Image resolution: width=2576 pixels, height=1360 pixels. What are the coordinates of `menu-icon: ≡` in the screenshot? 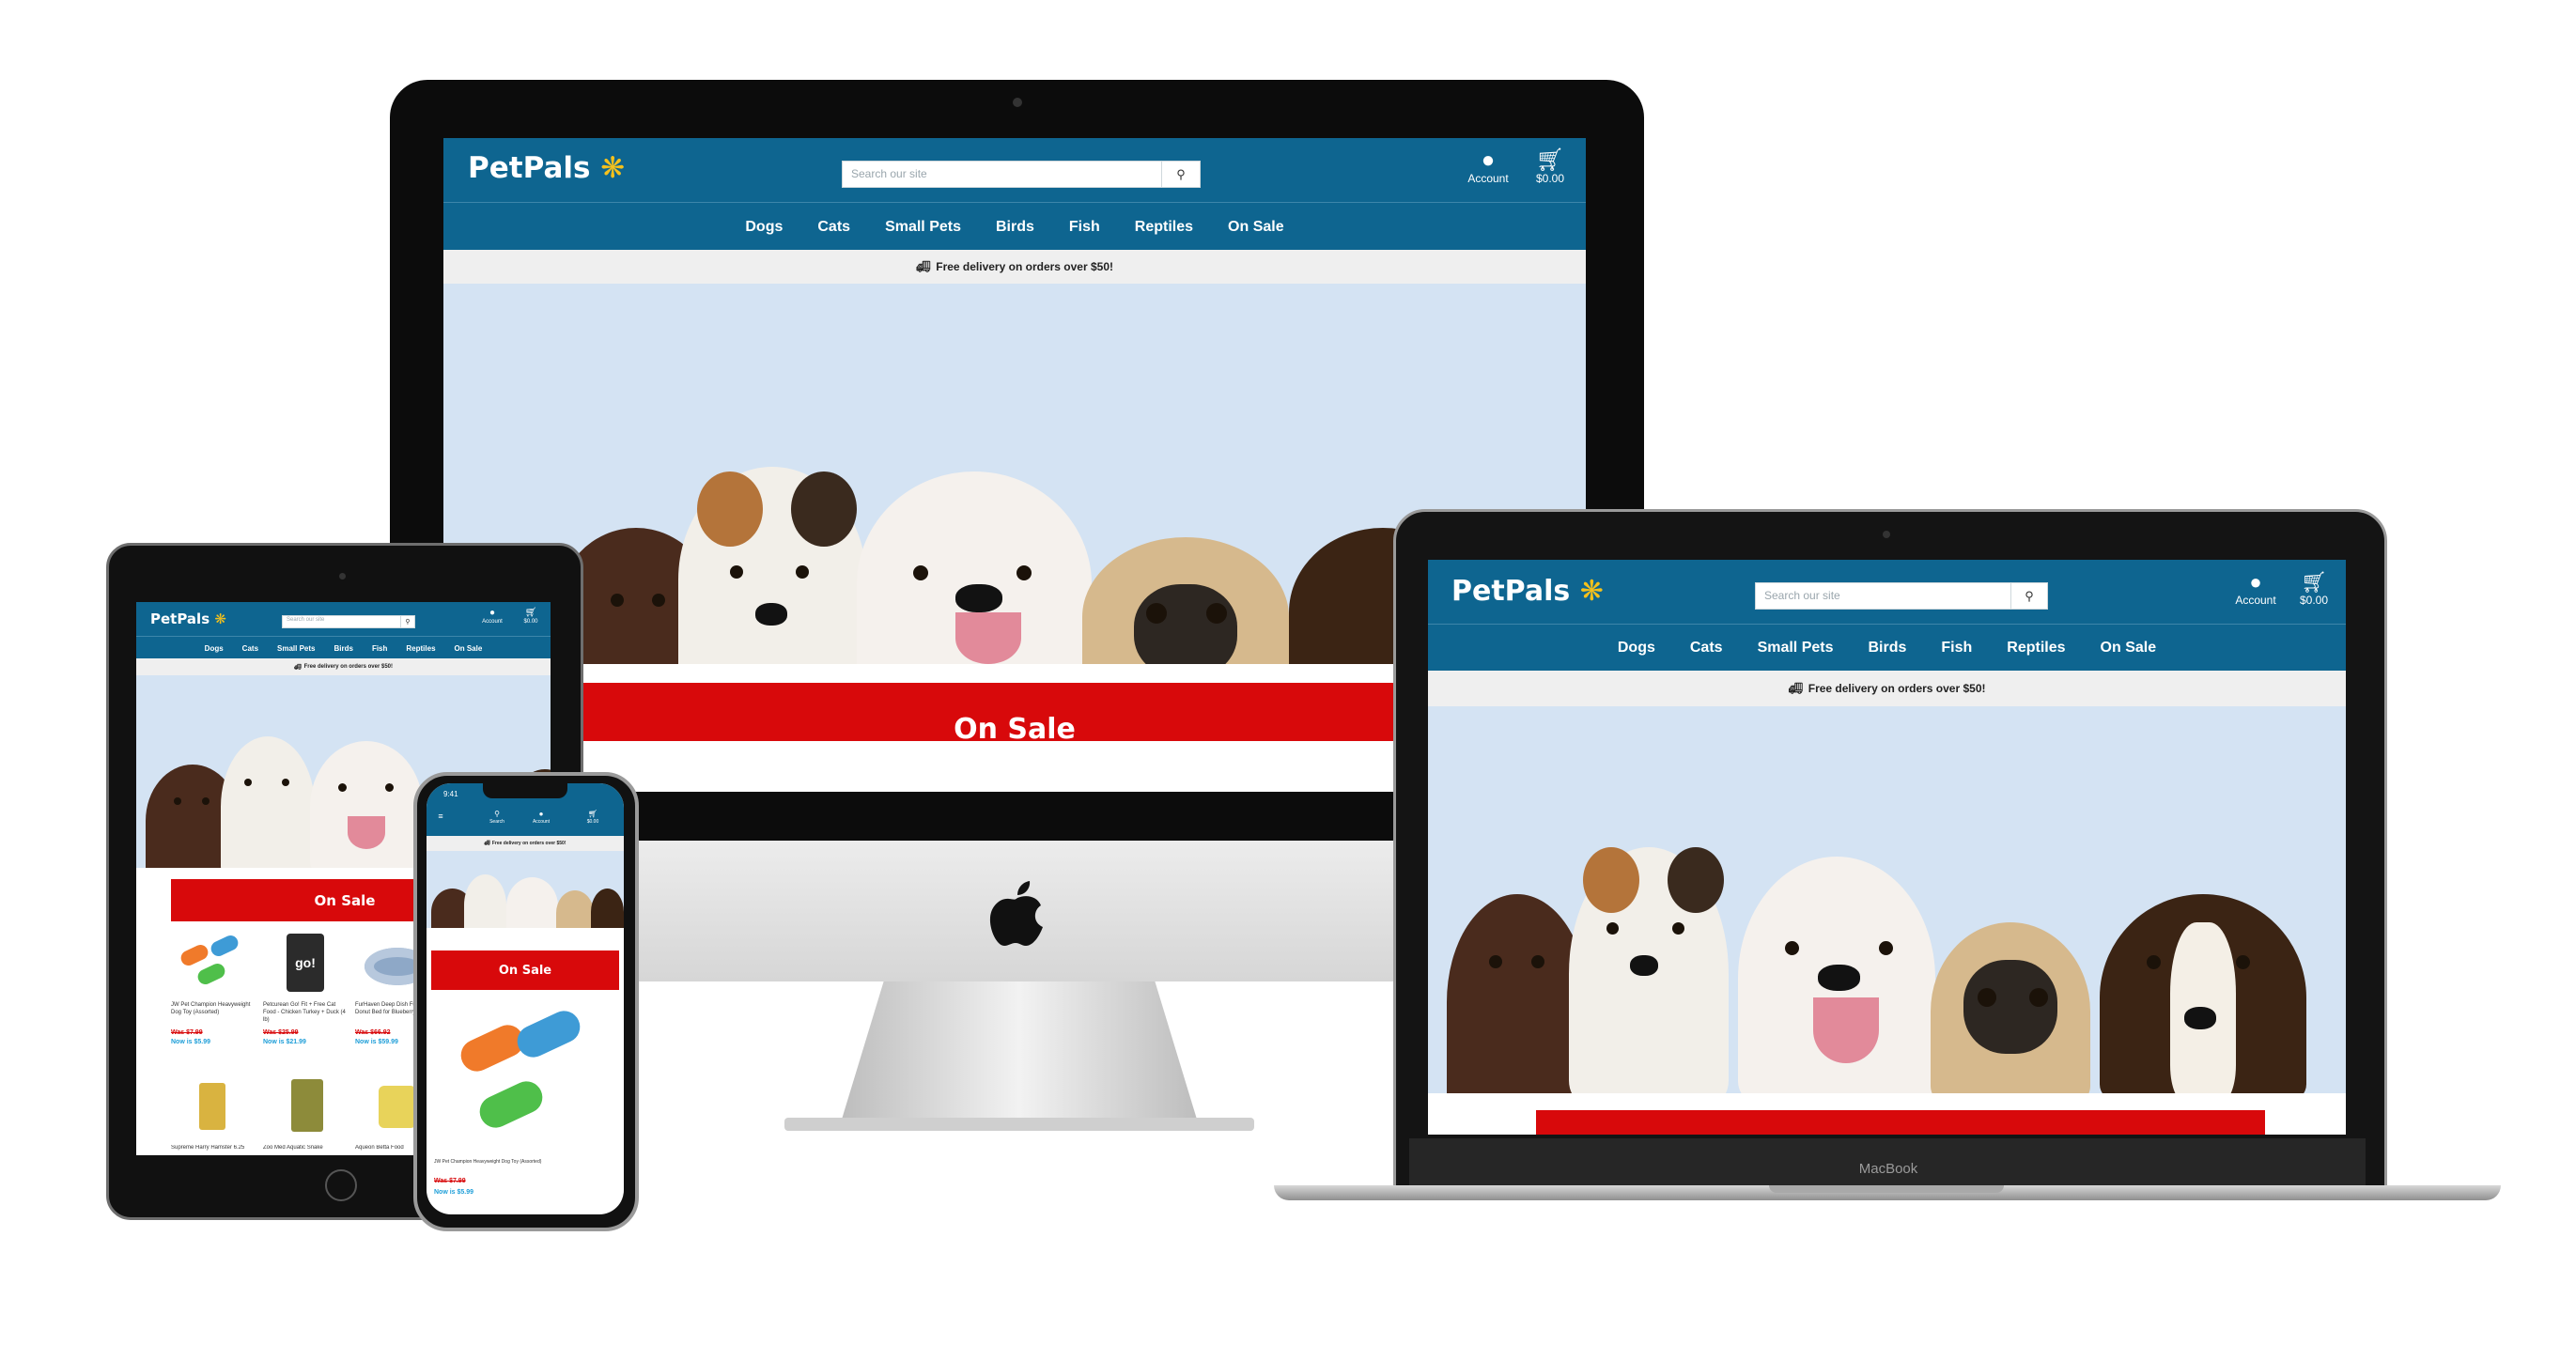 It's located at (441, 816).